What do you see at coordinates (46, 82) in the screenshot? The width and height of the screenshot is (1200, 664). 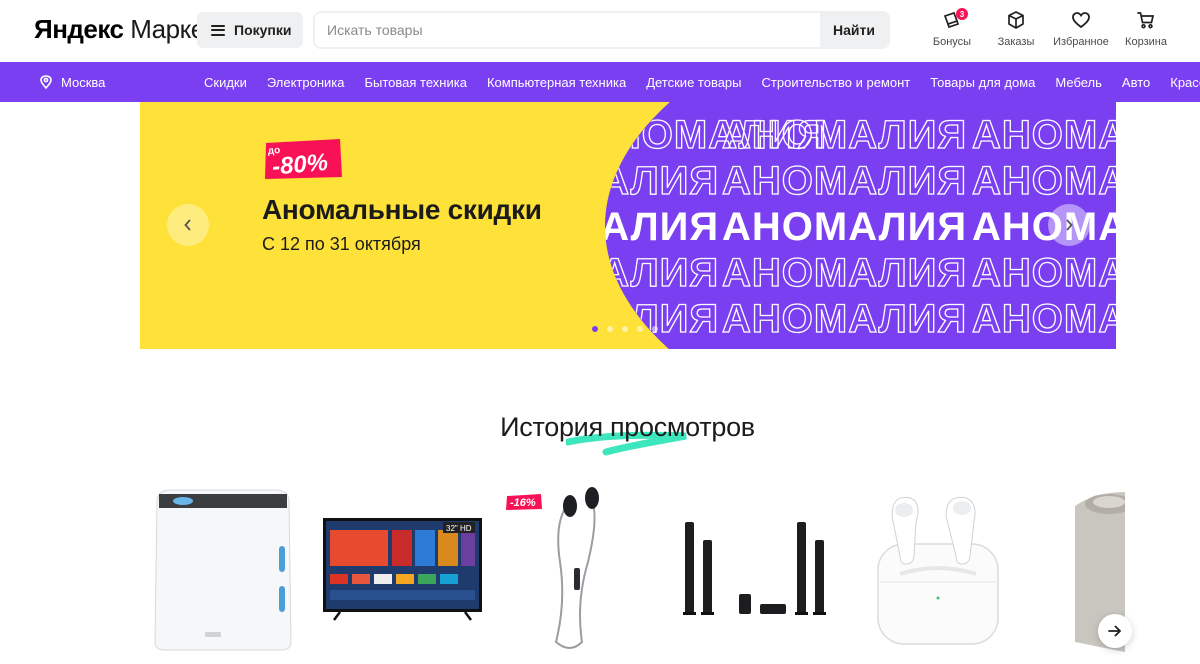 I see `location-pin-icon` at bounding box center [46, 82].